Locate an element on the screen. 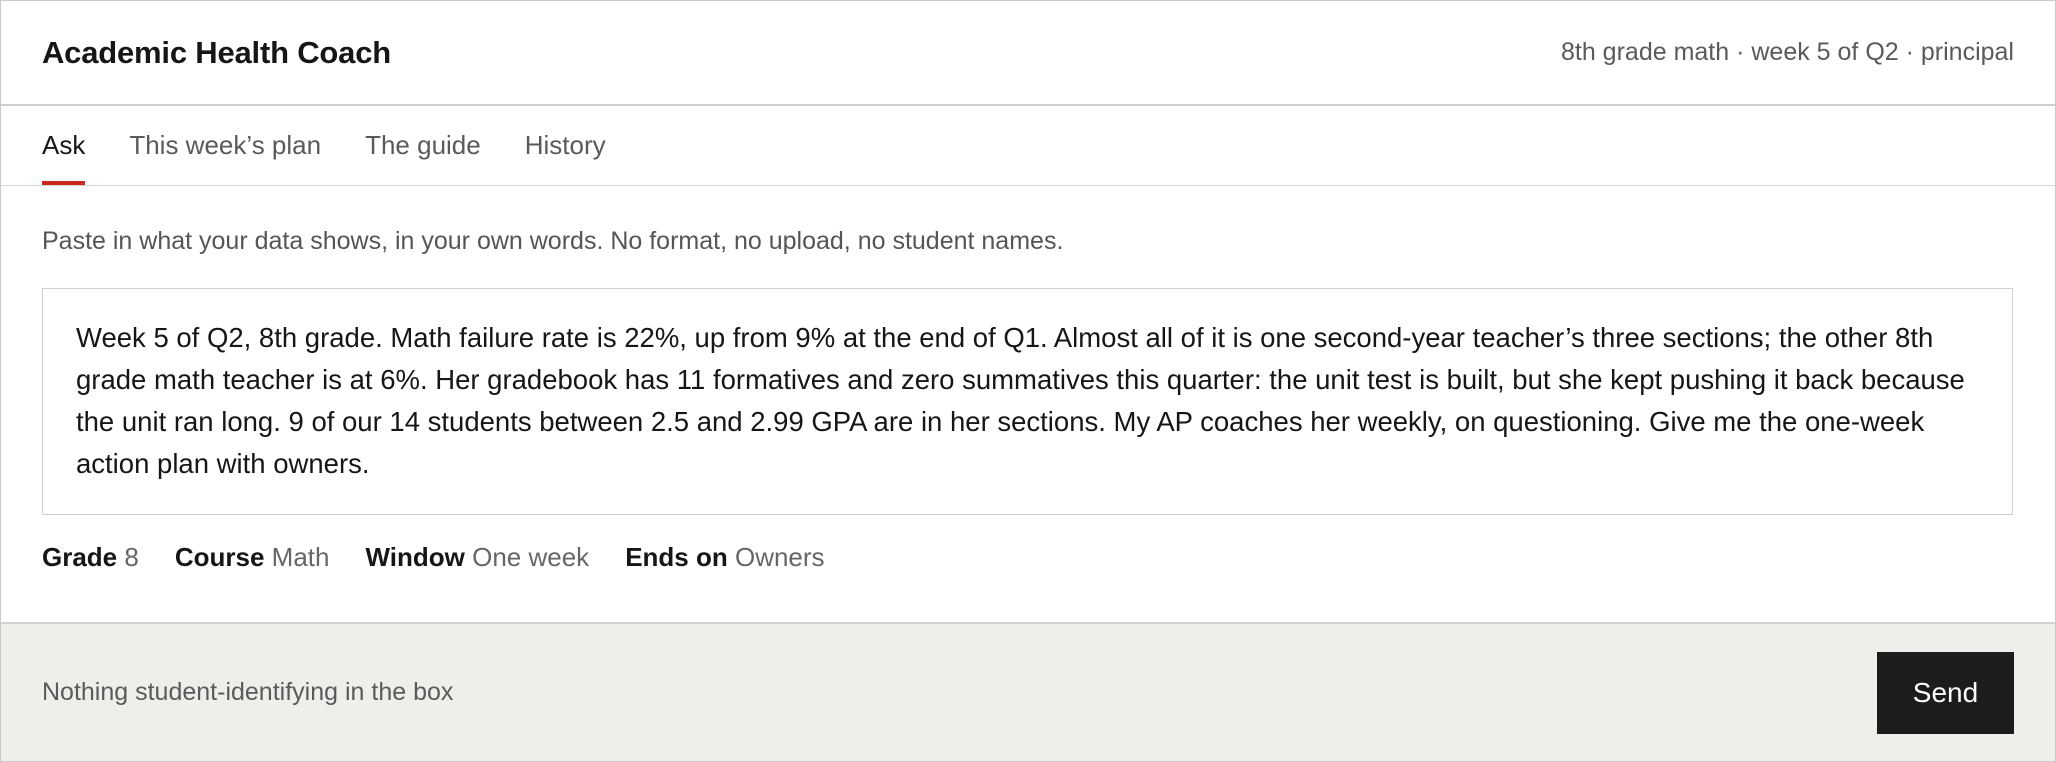 Image resolution: width=2056 pixels, height=762 pixels. meta-grade-key: Grade is located at coordinates (83, 556).